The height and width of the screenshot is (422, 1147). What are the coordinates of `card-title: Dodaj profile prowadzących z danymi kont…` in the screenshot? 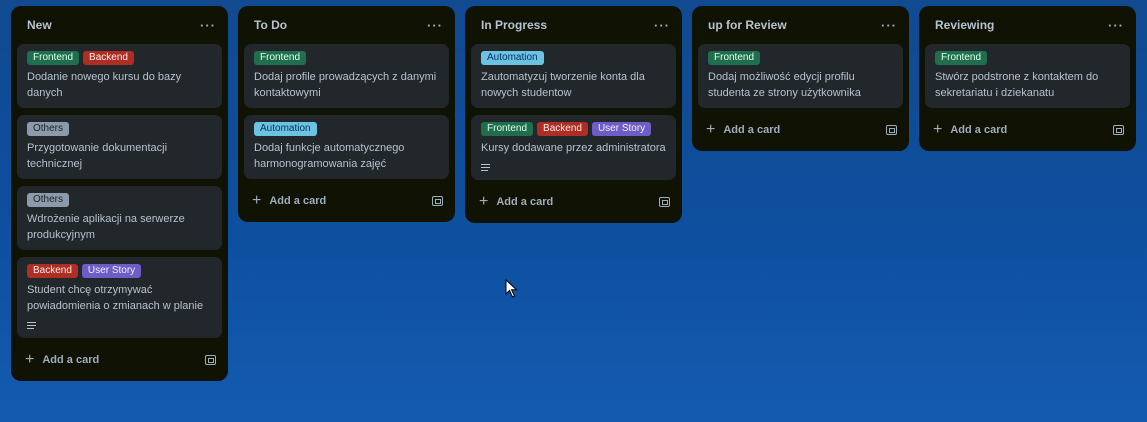 It's located at (345, 85).